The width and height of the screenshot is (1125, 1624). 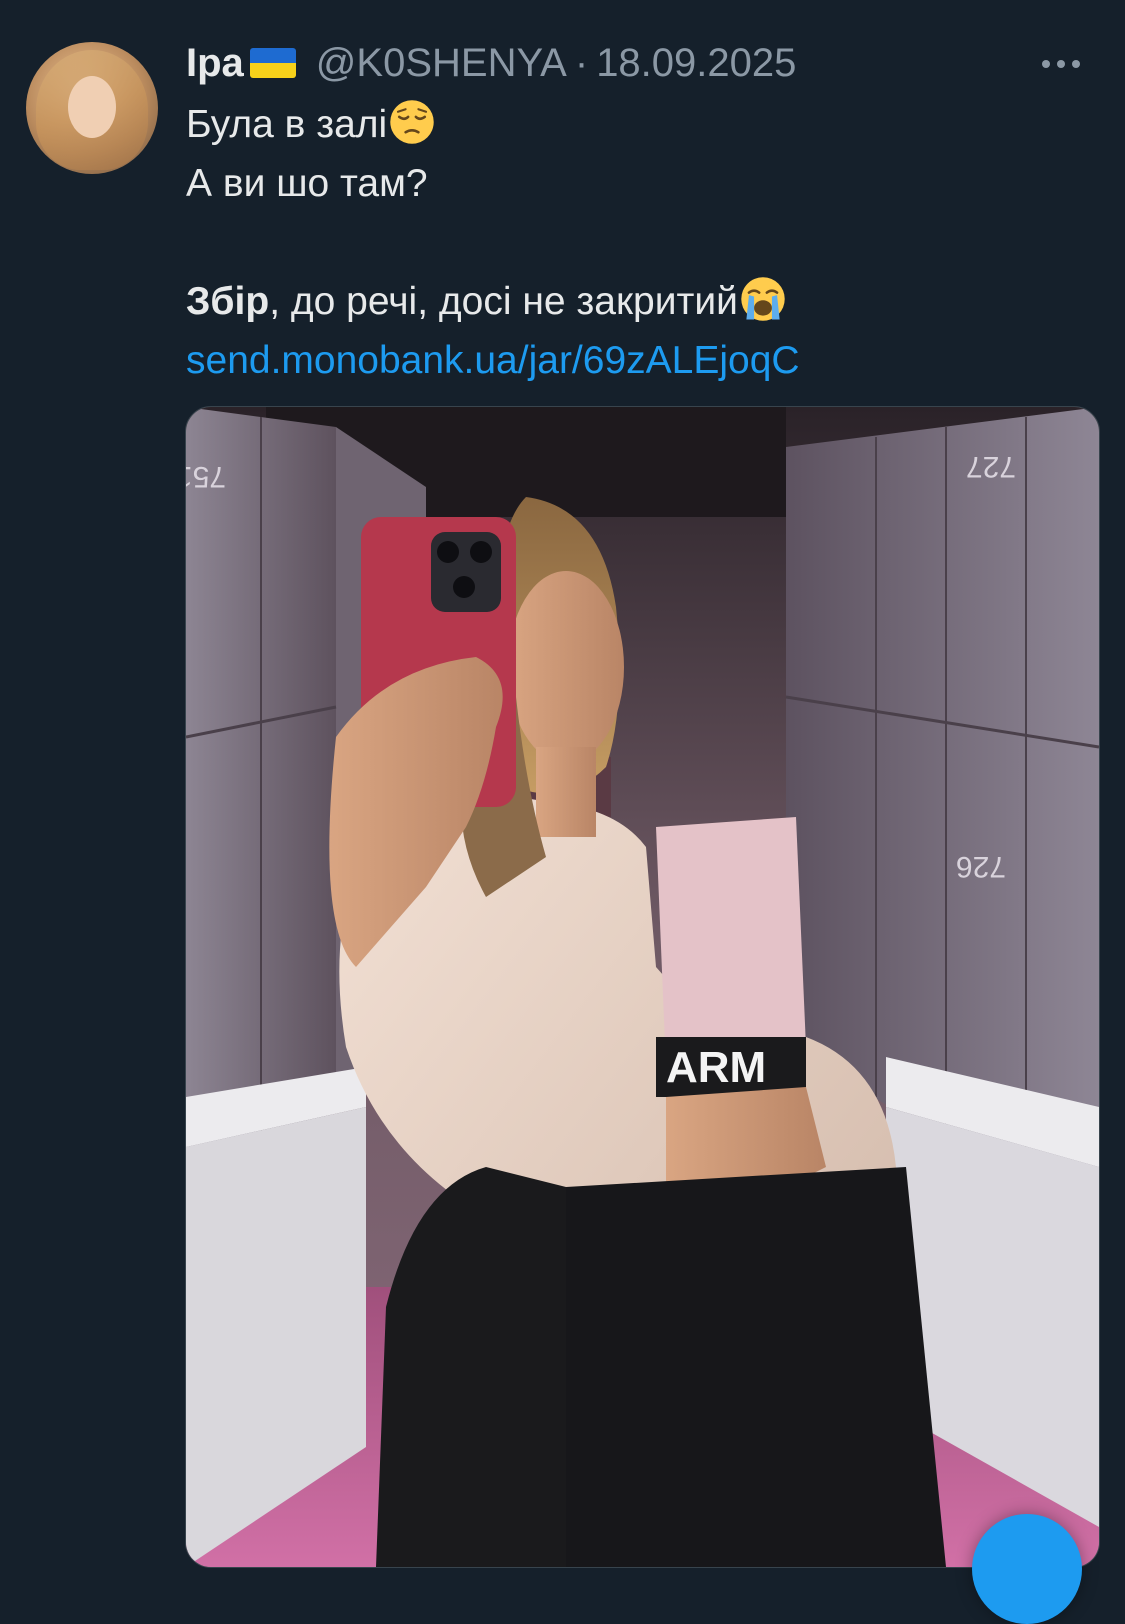 What do you see at coordinates (1046, 64) in the screenshot?
I see `more-horizontal-icon` at bounding box center [1046, 64].